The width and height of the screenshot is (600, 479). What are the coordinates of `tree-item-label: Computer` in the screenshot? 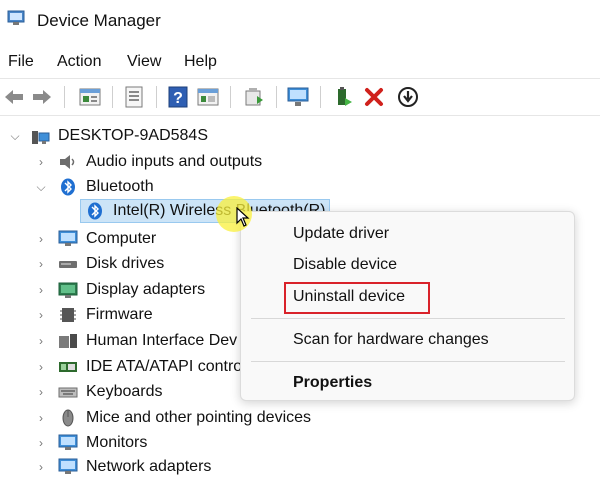 It's located at (121, 238).